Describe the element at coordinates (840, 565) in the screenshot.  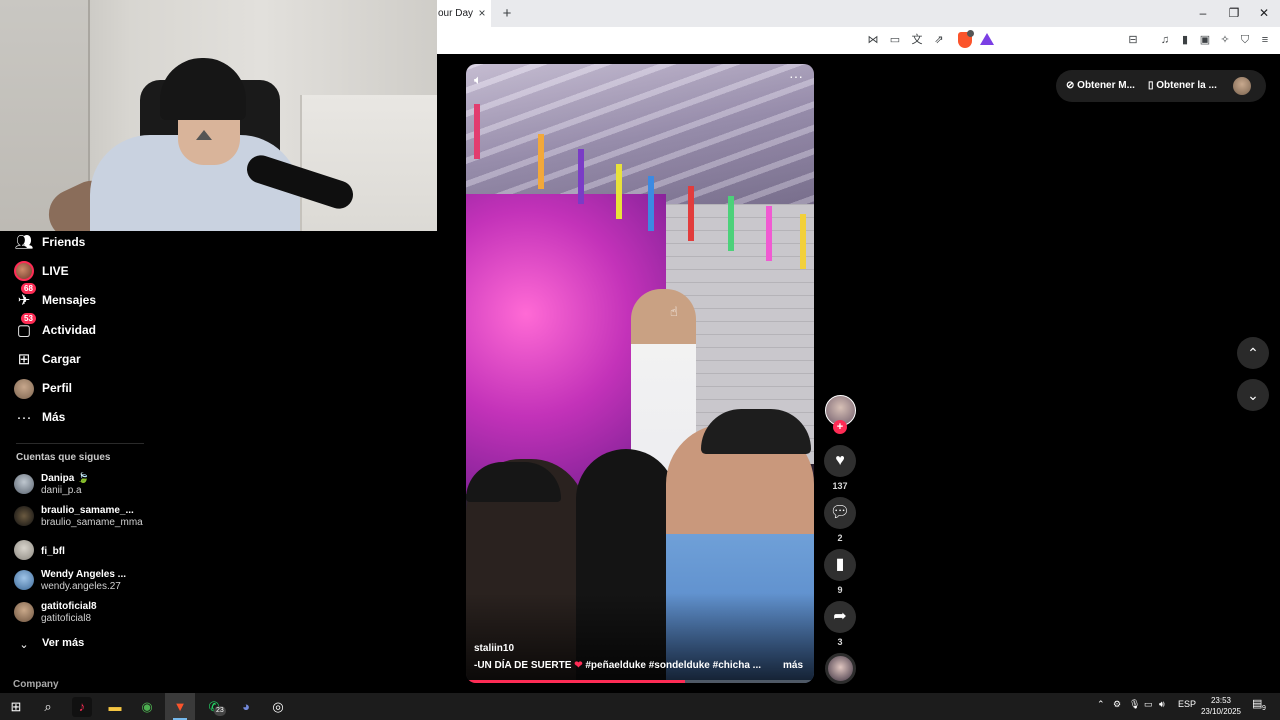
I see `save-button: ▮` at that location.